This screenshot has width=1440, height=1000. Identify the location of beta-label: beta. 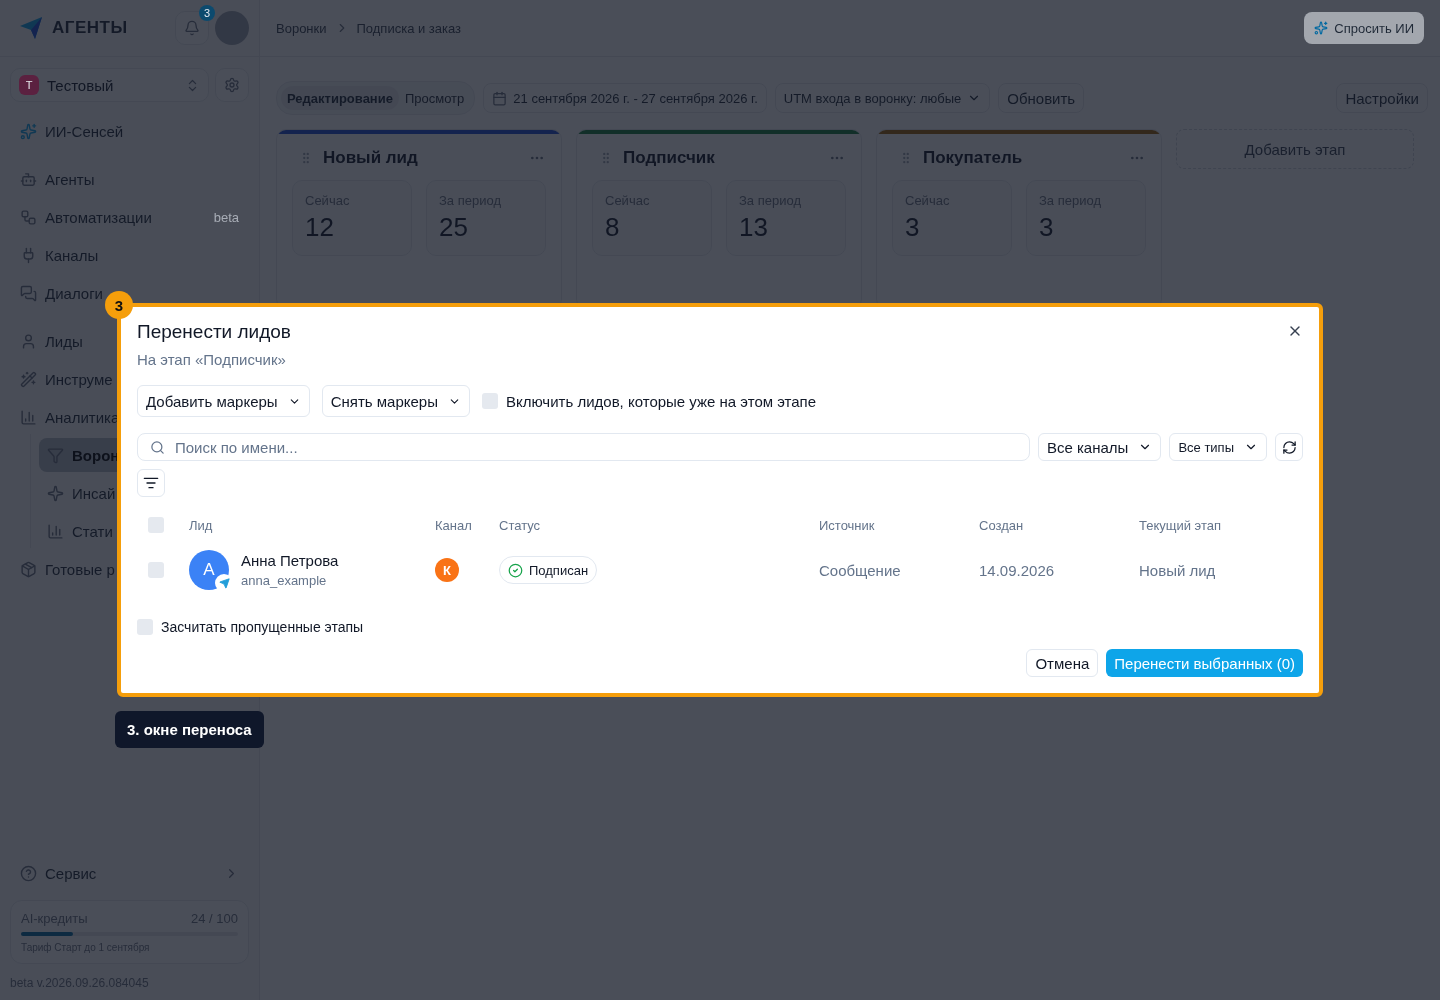
(226, 217).